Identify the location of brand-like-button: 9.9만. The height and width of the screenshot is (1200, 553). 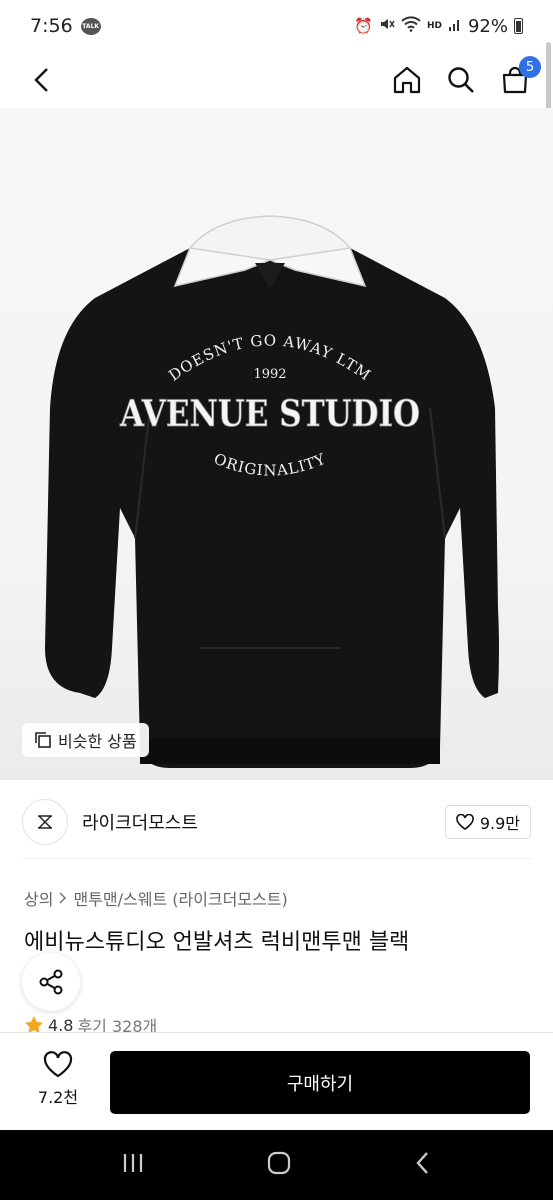
(487, 822).